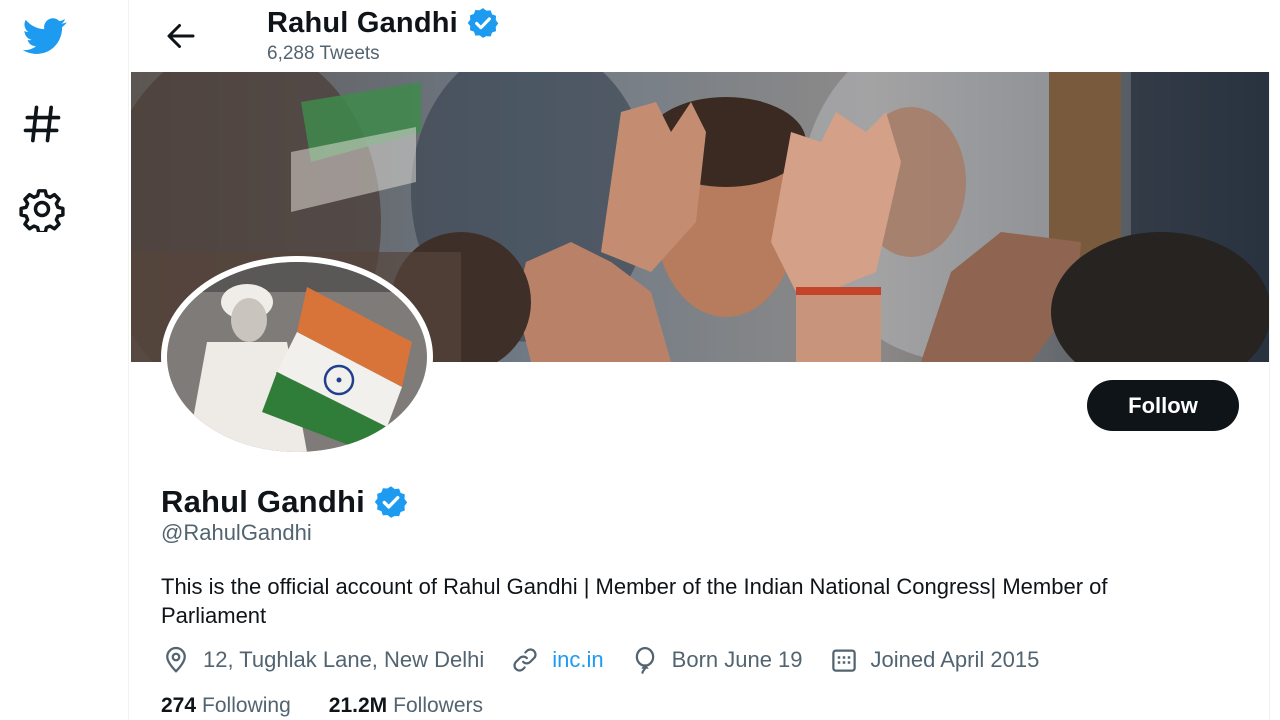 Image resolution: width=1280 pixels, height=720 pixels. What do you see at coordinates (45, 36) in the screenshot?
I see `twitter-bird-icon` at bounding box center [45, 36].